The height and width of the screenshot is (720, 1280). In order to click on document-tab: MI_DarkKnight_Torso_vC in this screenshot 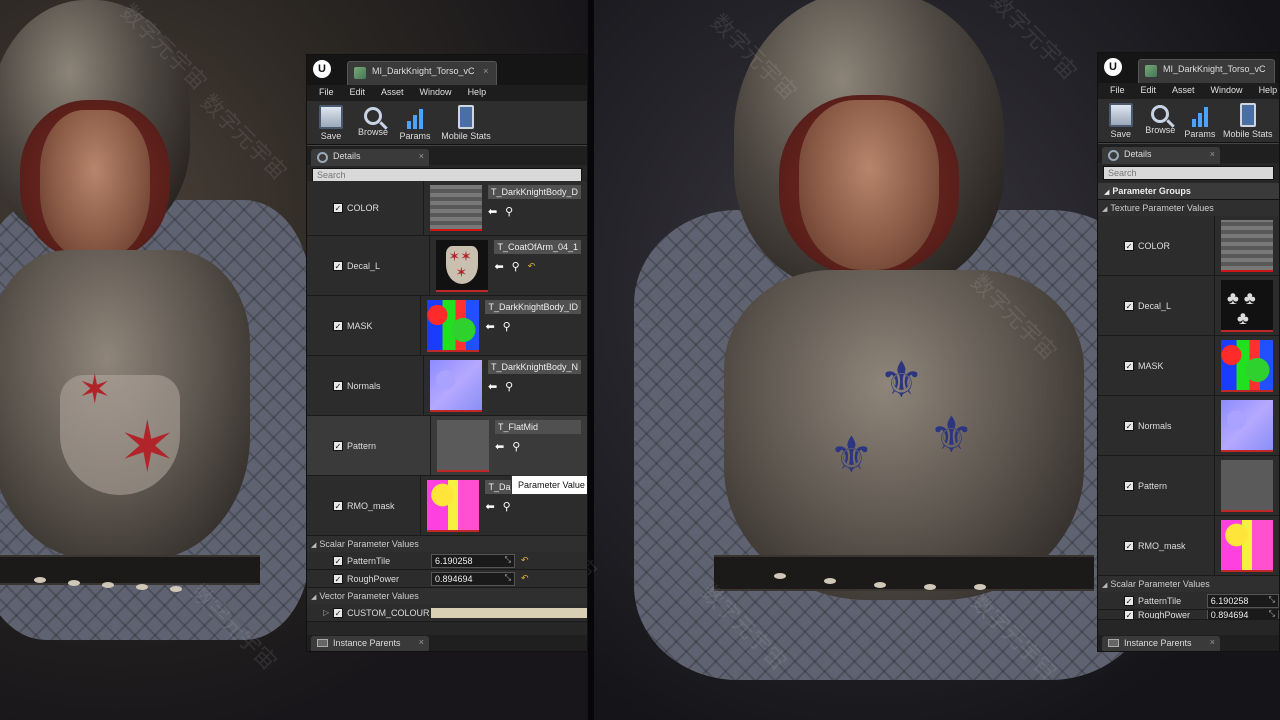, I will do `click(1206, 71)`.